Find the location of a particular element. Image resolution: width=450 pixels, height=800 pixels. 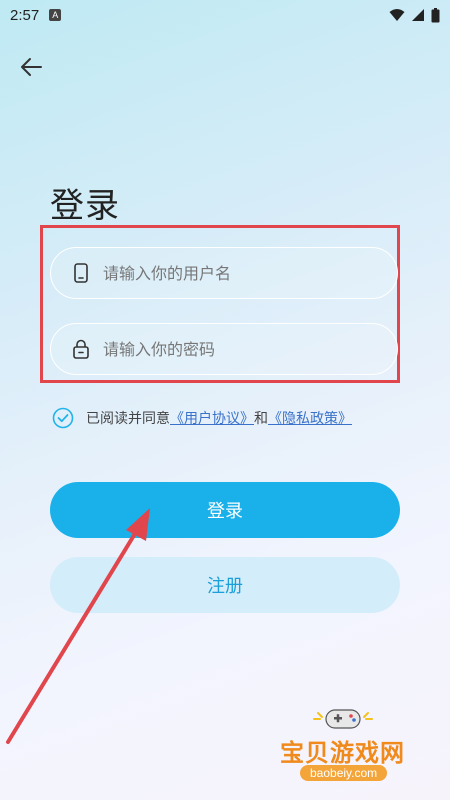

password-field is located at coordinates (224, 349).